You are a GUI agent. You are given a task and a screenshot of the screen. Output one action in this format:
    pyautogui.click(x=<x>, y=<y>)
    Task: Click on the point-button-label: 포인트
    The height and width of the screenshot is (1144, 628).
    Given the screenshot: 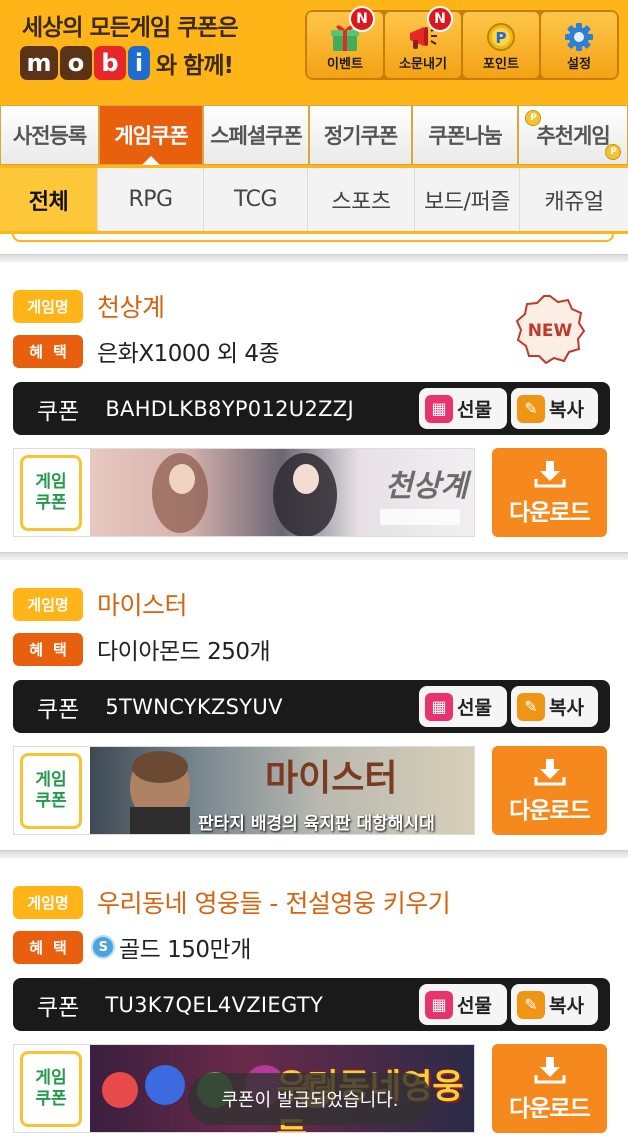 What is the action you would take?
    pyautogui.click(x=501, y=64)
    